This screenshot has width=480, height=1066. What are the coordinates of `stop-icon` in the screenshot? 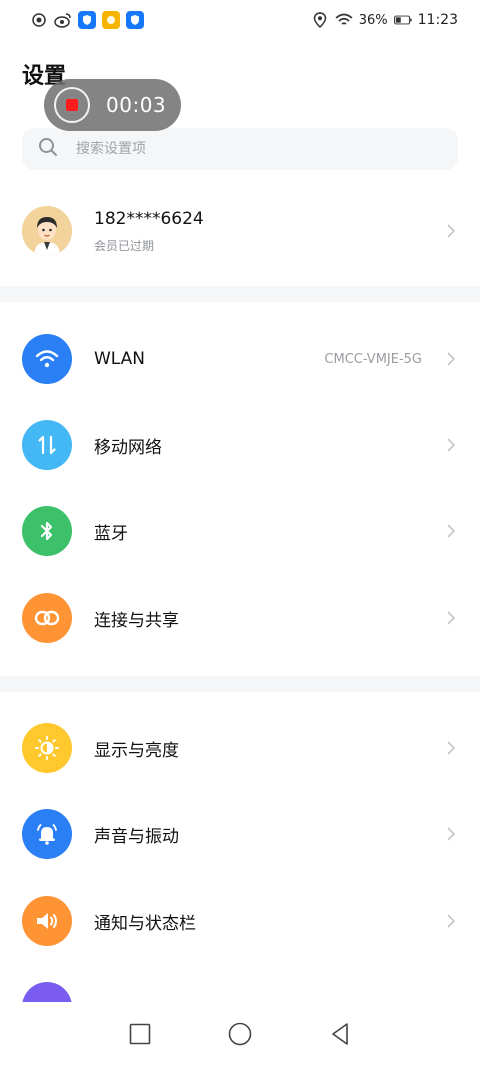 It's located at (72, 105).